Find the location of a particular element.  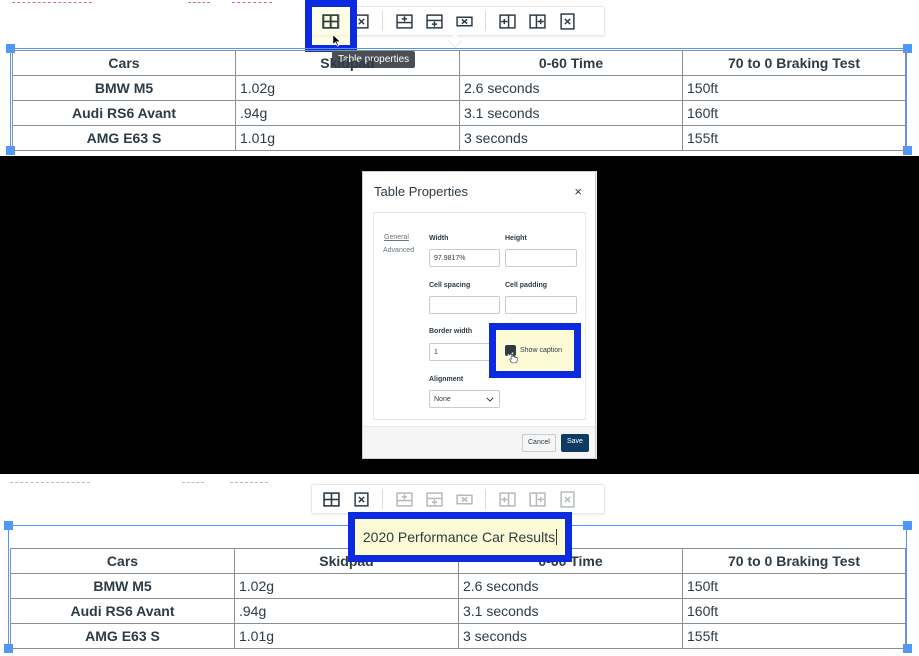

alignment-label: Alignment is located at coordinates (446, 379).